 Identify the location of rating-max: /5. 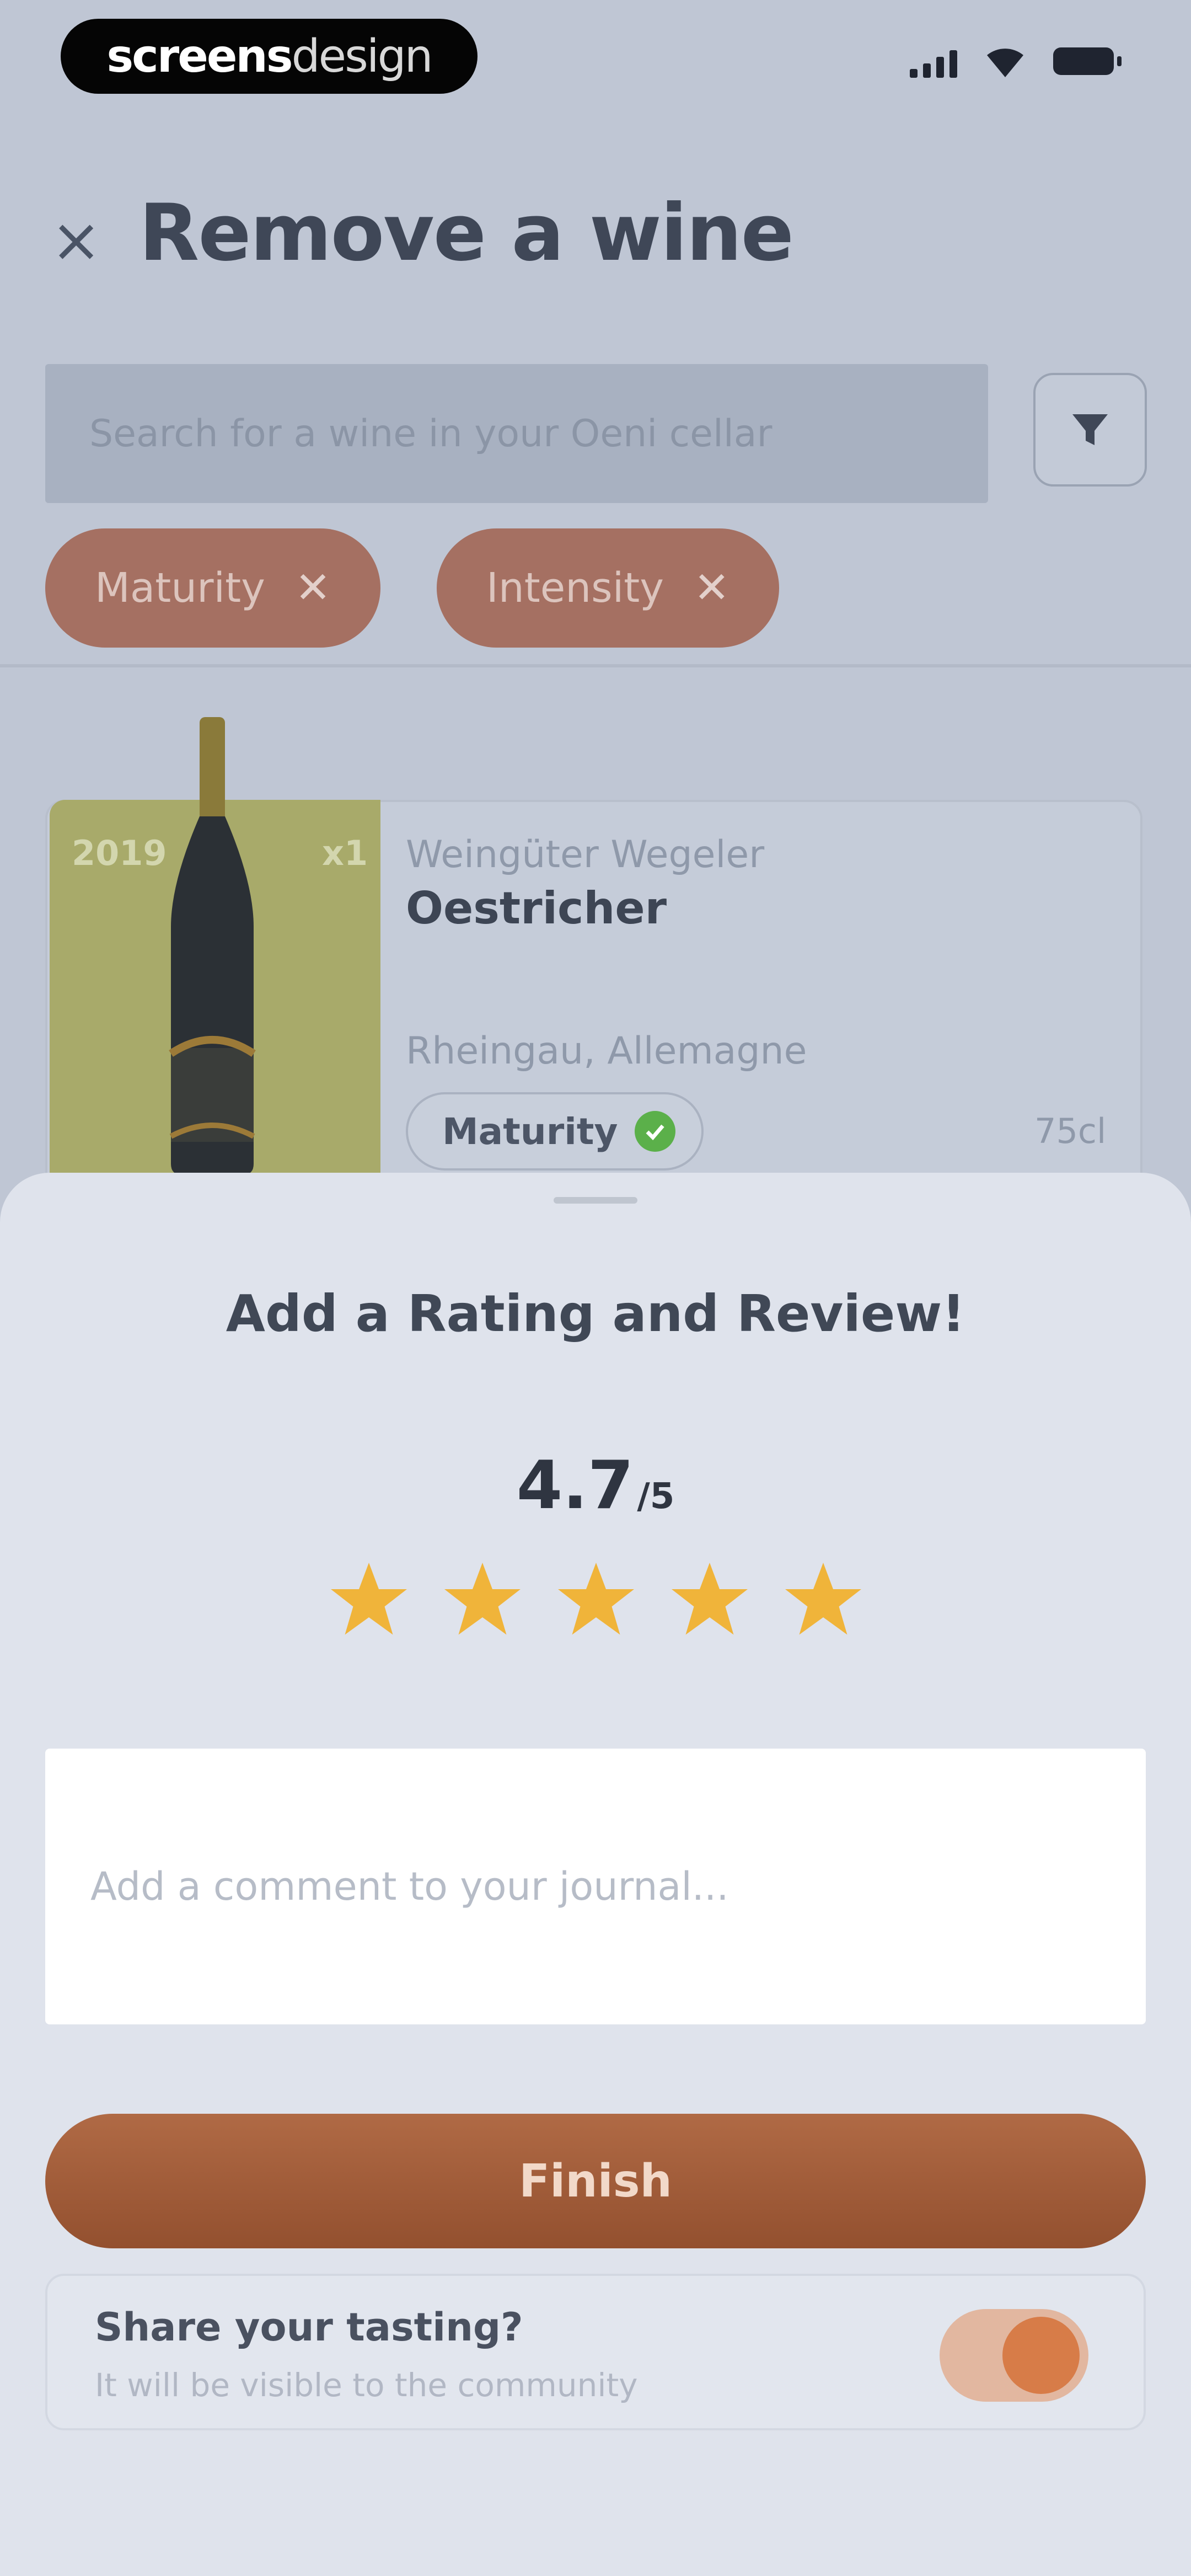
(656, 1496).